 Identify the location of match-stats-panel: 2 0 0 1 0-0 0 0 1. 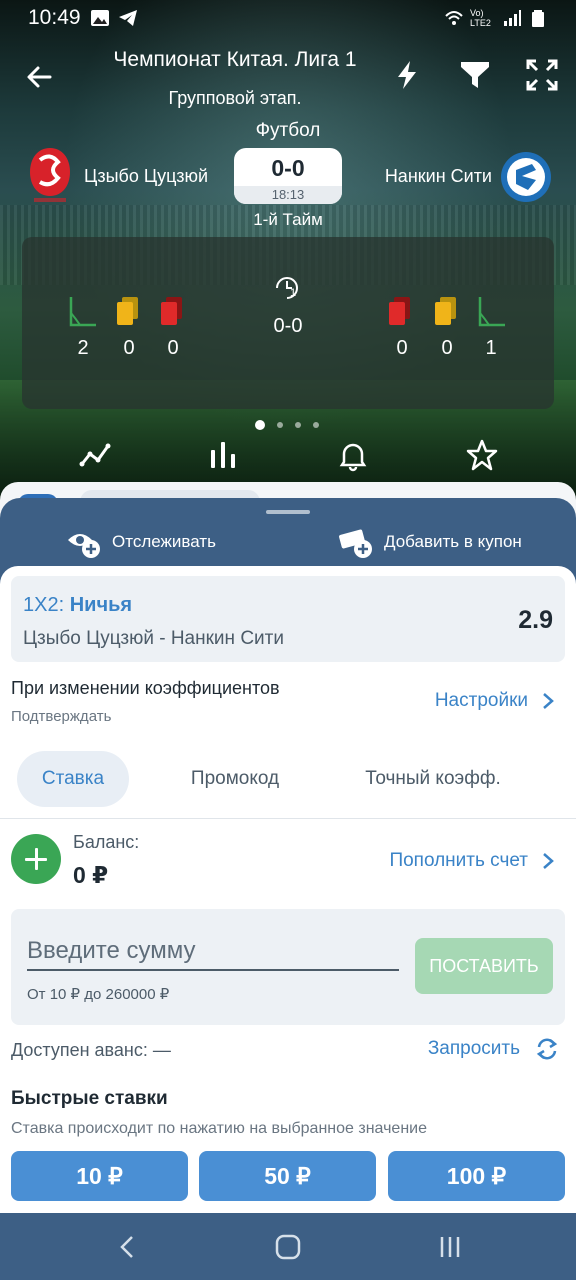
(288, 323).